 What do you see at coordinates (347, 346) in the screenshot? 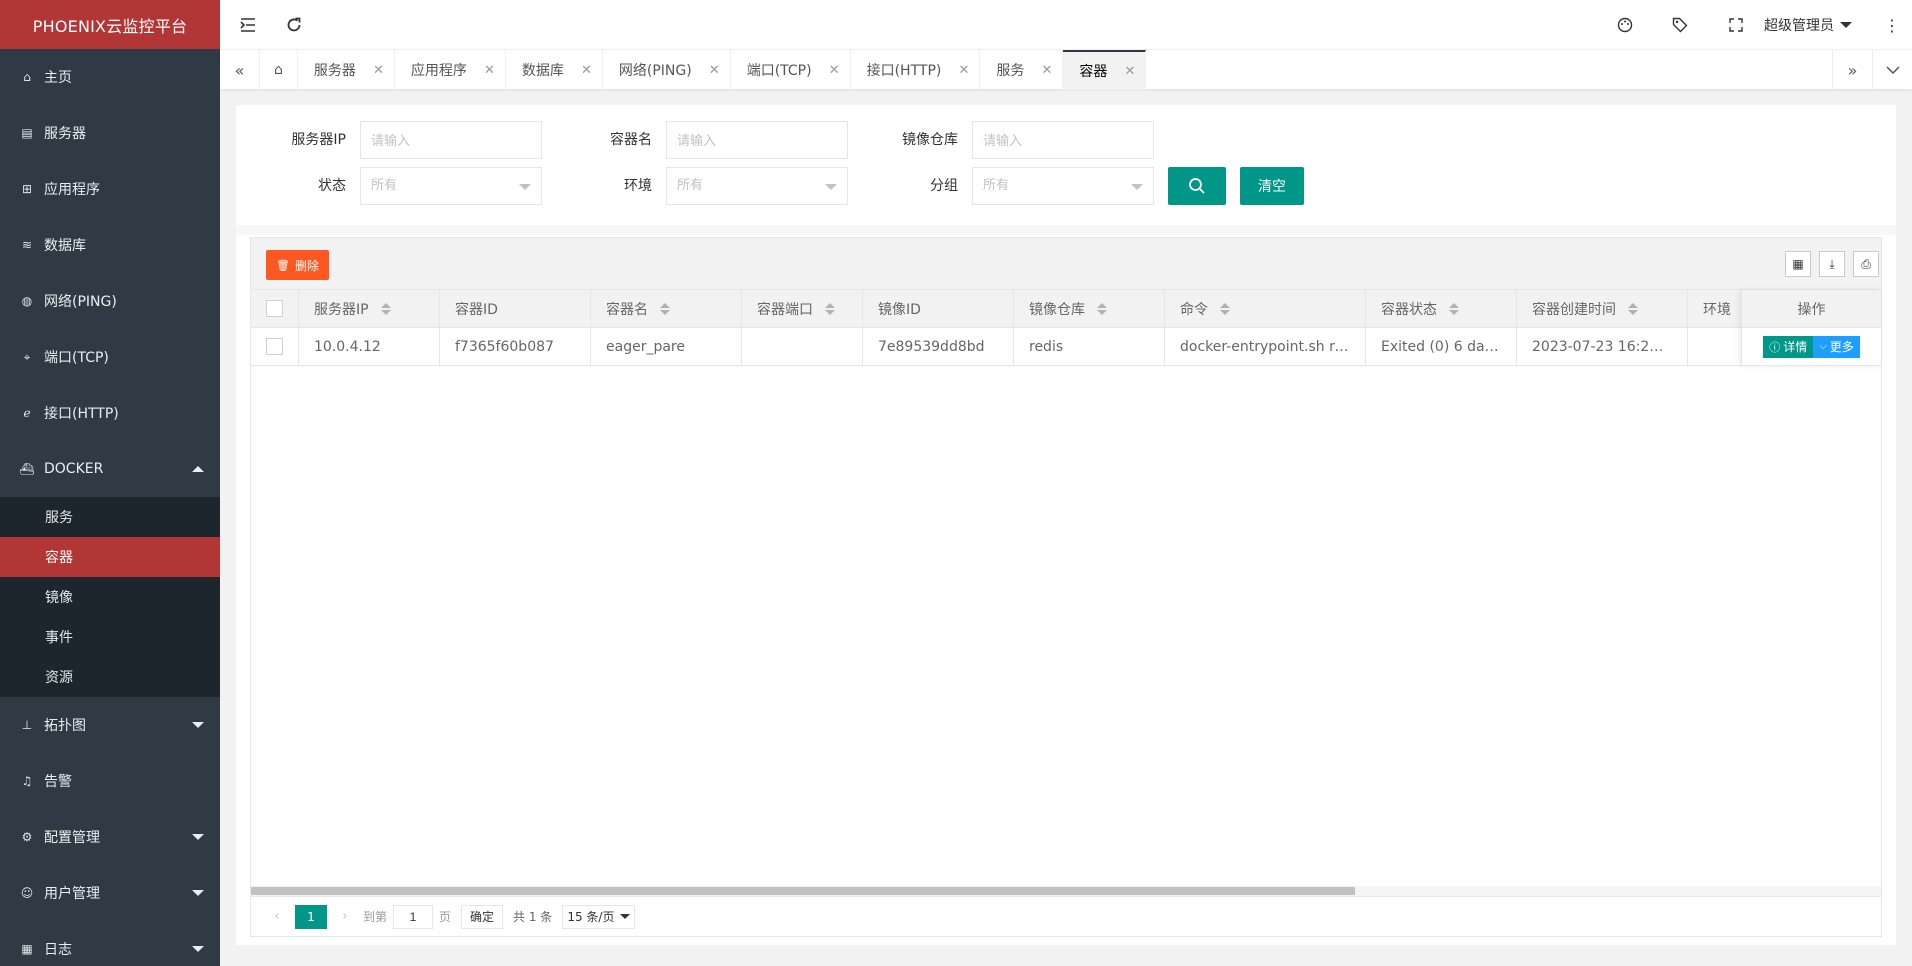
I see `cell-text: 10.0.4.12` at bounding box center [347, 346].